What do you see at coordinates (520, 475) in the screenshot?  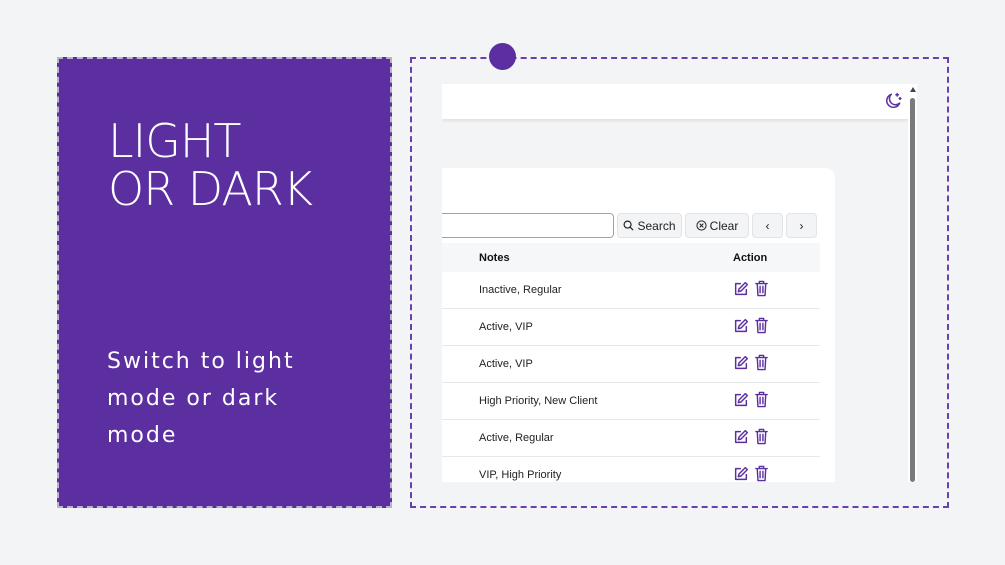 I see `row-notes: VIP, High Priority` at bounding box center [520, 475].